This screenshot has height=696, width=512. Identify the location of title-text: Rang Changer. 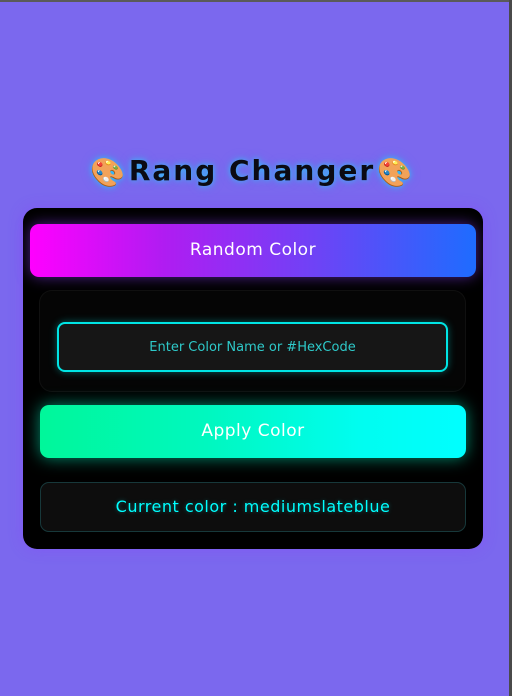
(252, 170).